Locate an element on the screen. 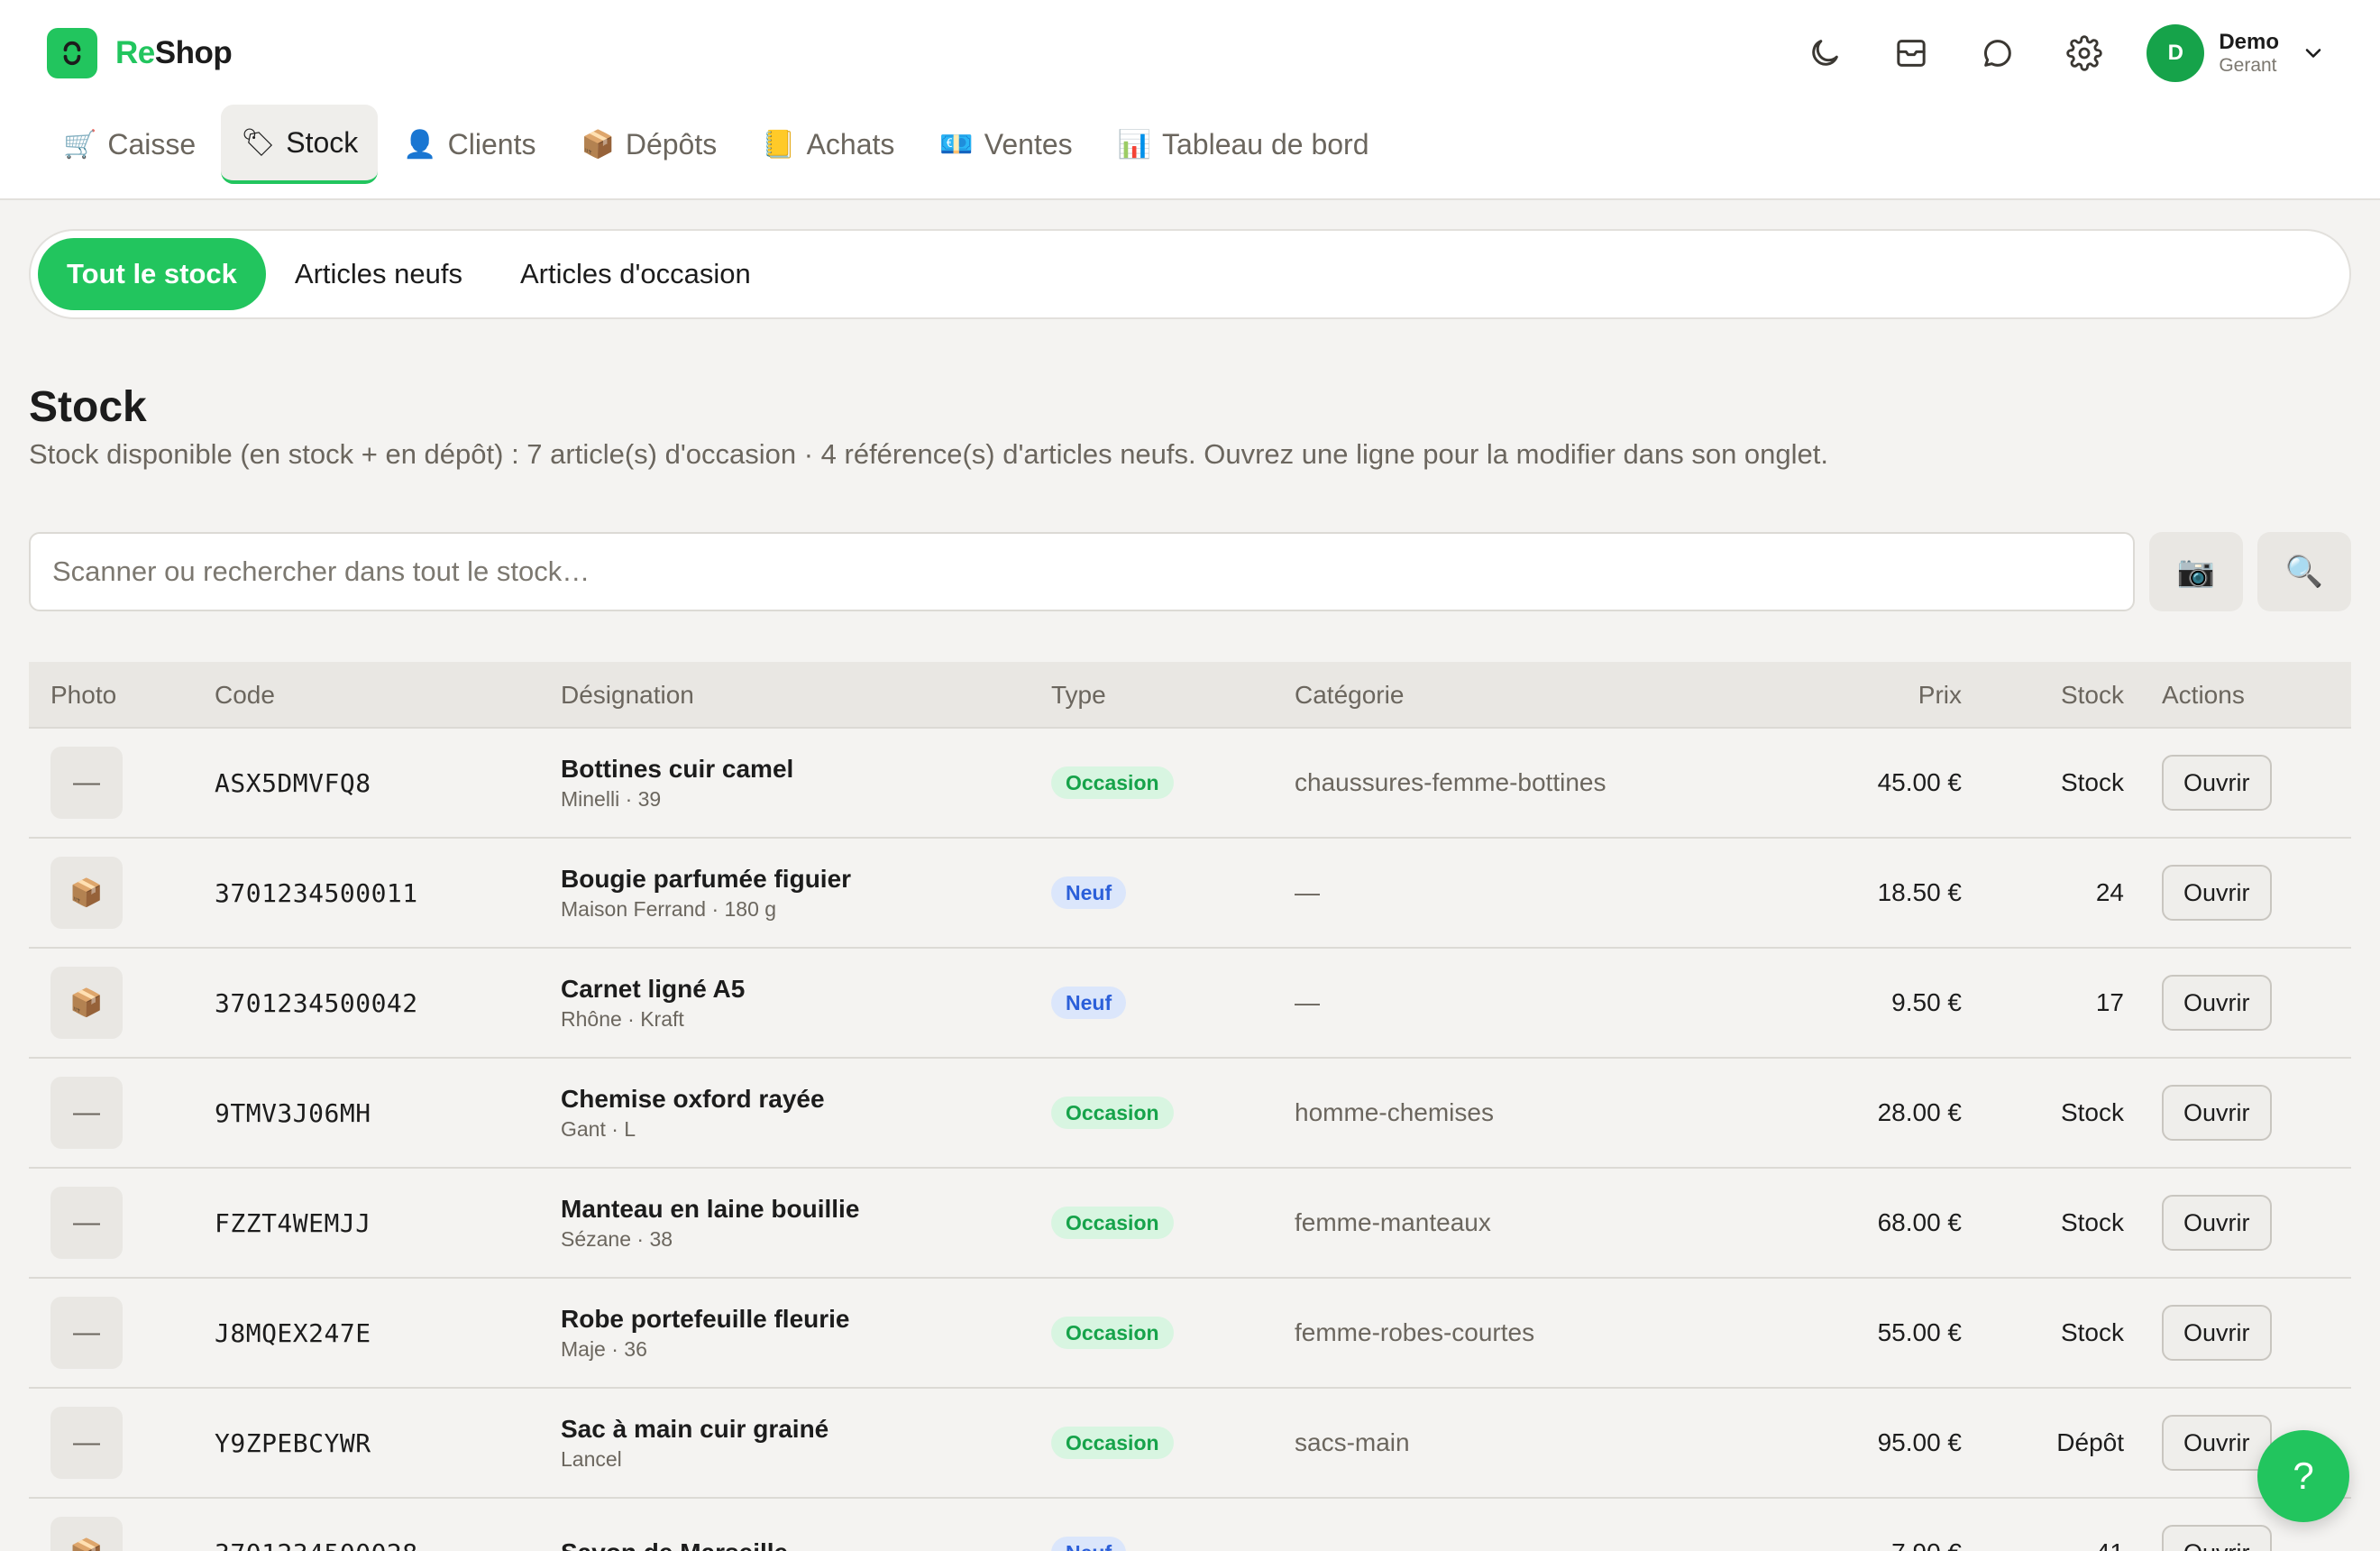 This screenshot has height=1551, width=2380. archive-icon is located at coordinates (1911, 53).